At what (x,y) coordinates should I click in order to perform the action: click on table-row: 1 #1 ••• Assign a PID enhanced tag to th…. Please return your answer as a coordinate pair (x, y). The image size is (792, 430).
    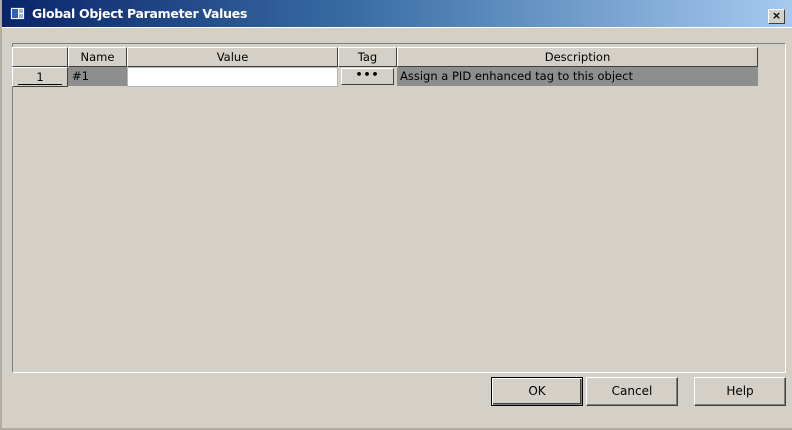
    Looking at the image, I should click on (385, 77).